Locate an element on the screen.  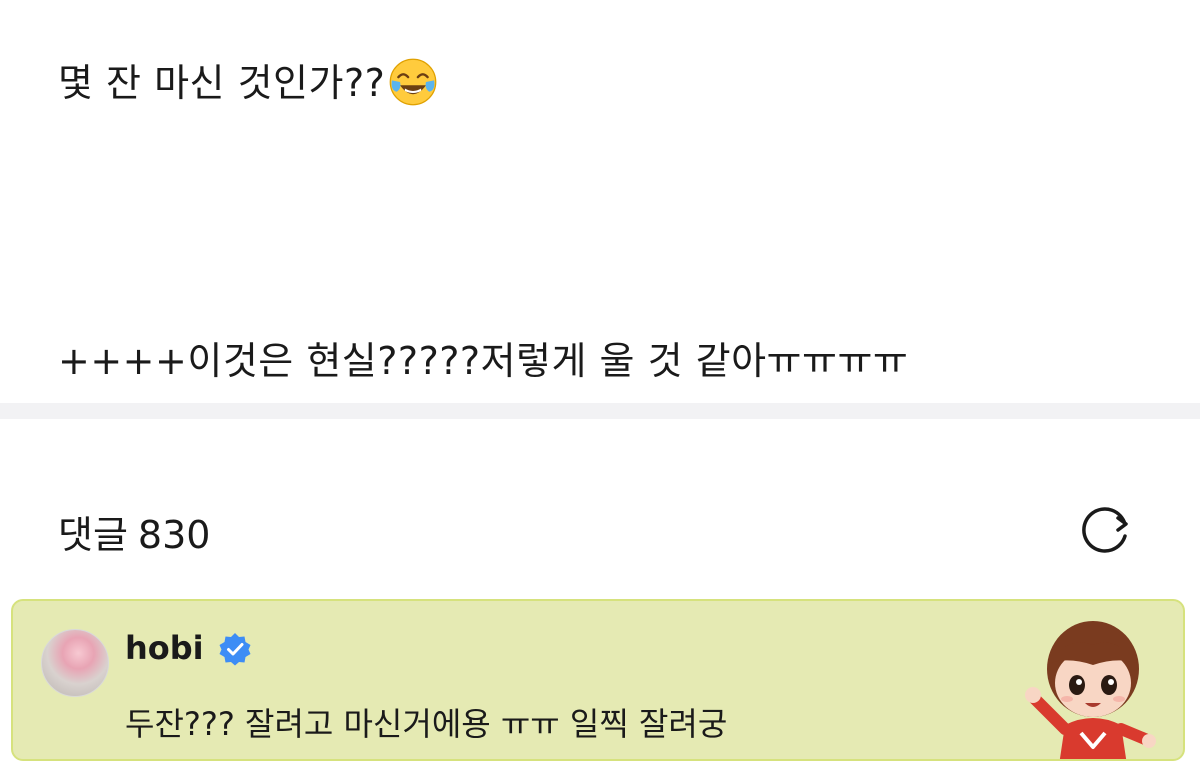
comment-author: hobi is located at coordinates (164, 648).